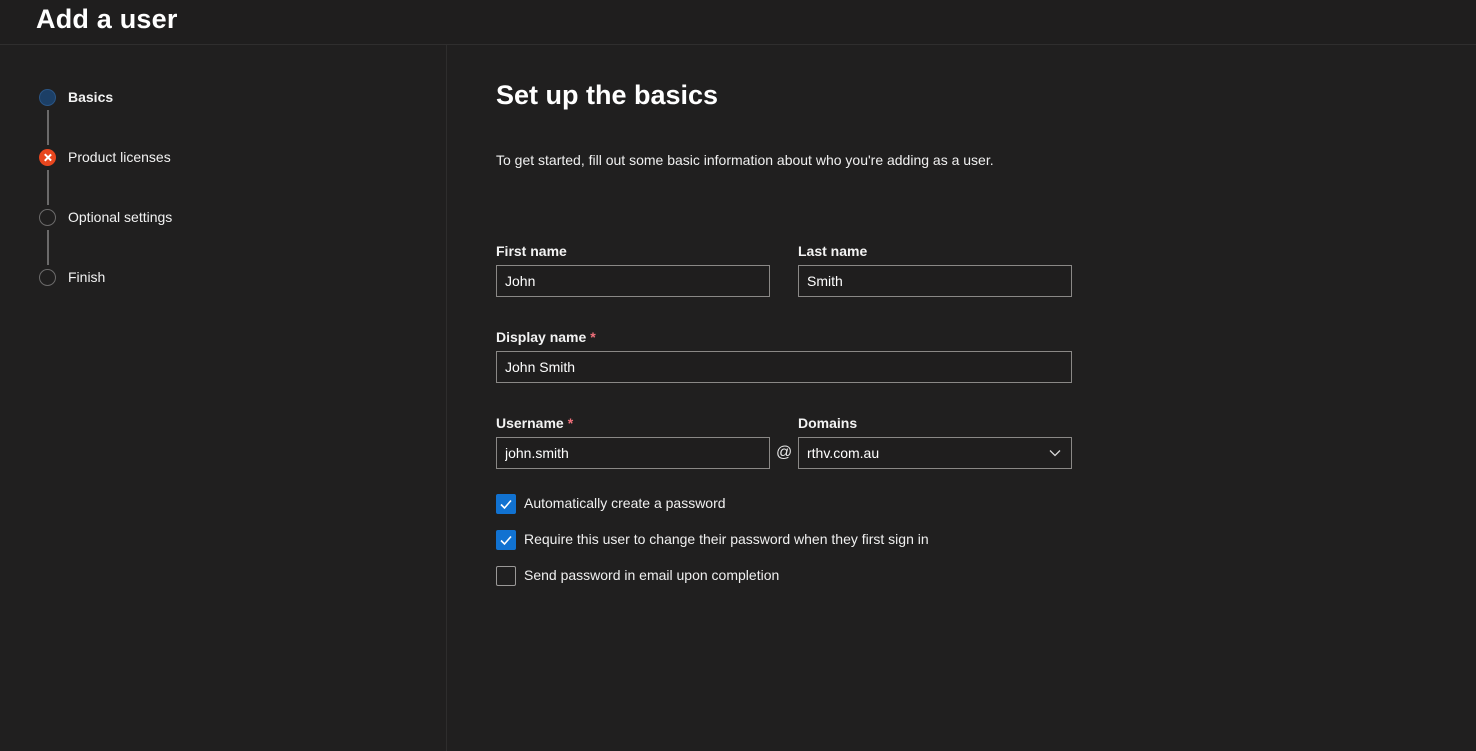  I want to click on step-current-indicator, so click(47, 97).